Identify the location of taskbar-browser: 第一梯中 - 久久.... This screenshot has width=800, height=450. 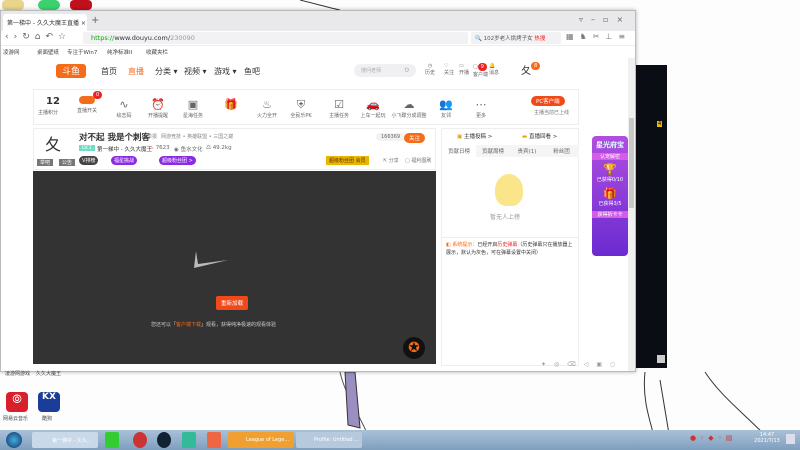
(65, 440).